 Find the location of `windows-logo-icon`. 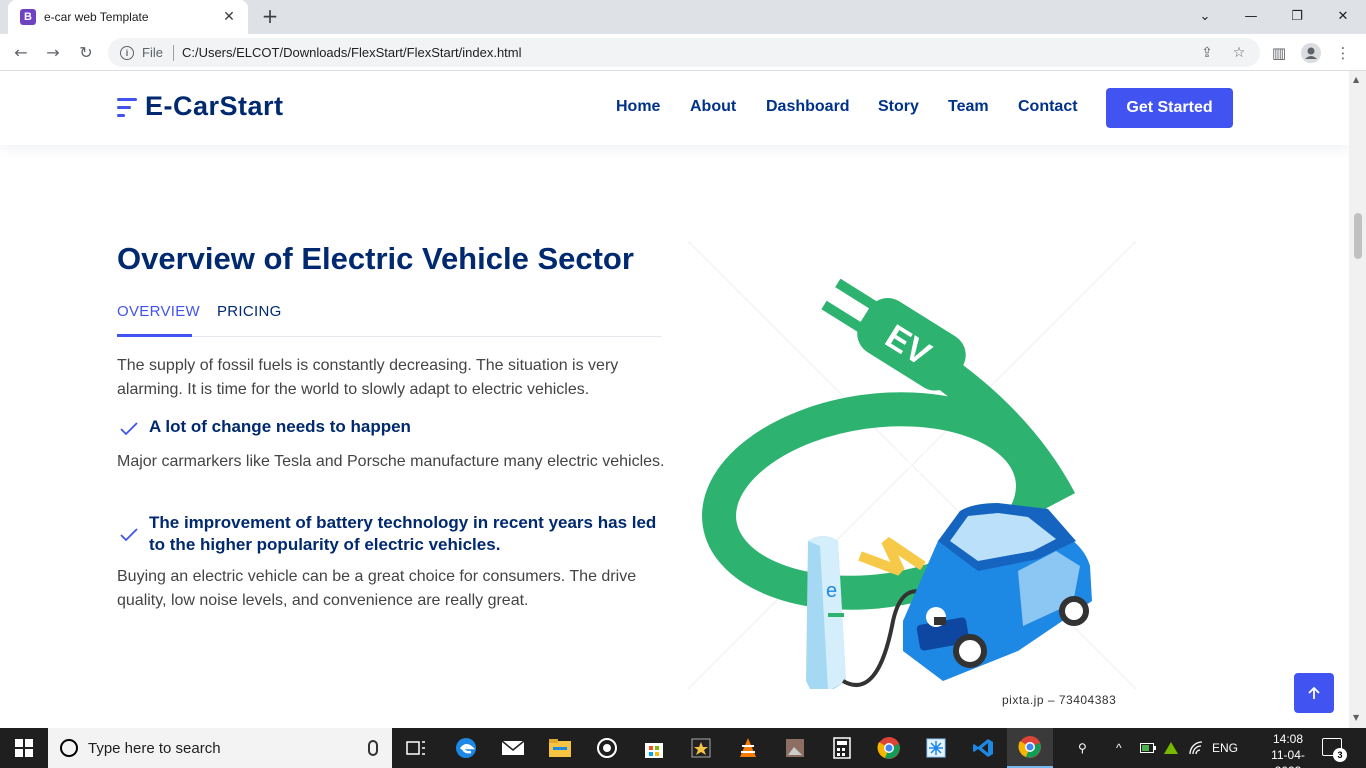

windows-logo-icon is located at coordinates (24, 748).